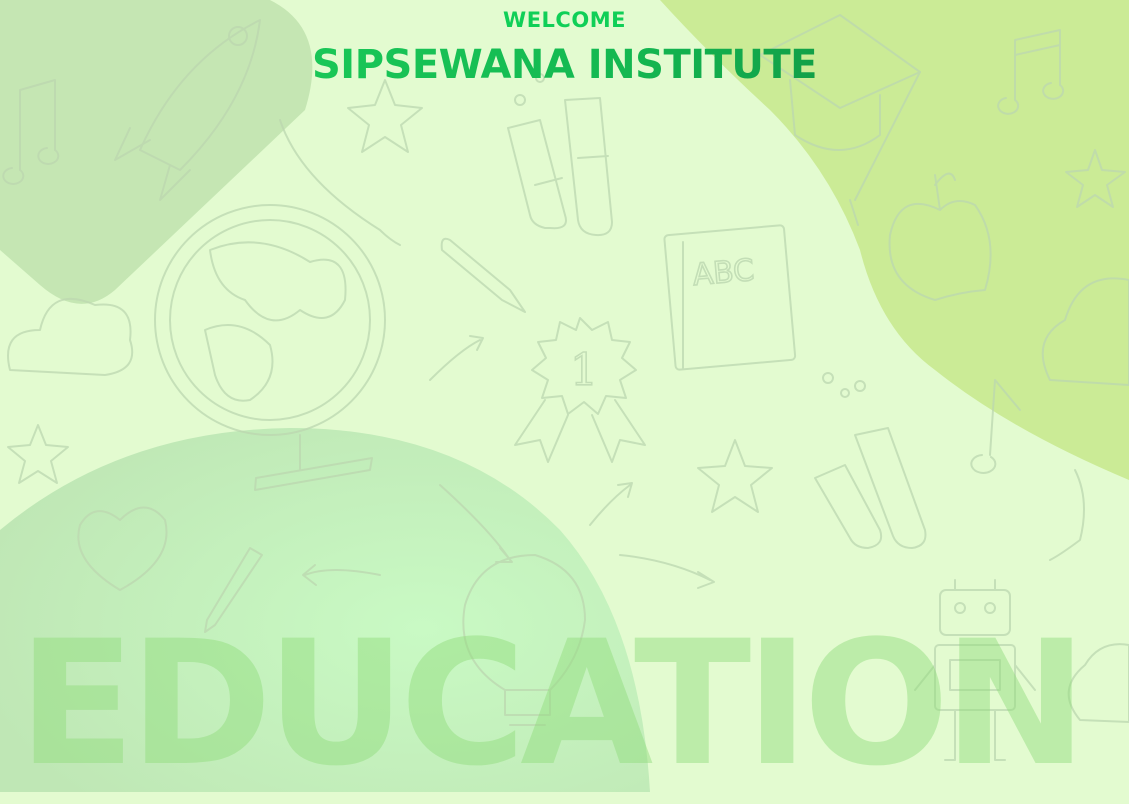  What do you see at coordinates (730, 297) in the screenshot?
I see `book-icon` at bounding box center [730, 297].